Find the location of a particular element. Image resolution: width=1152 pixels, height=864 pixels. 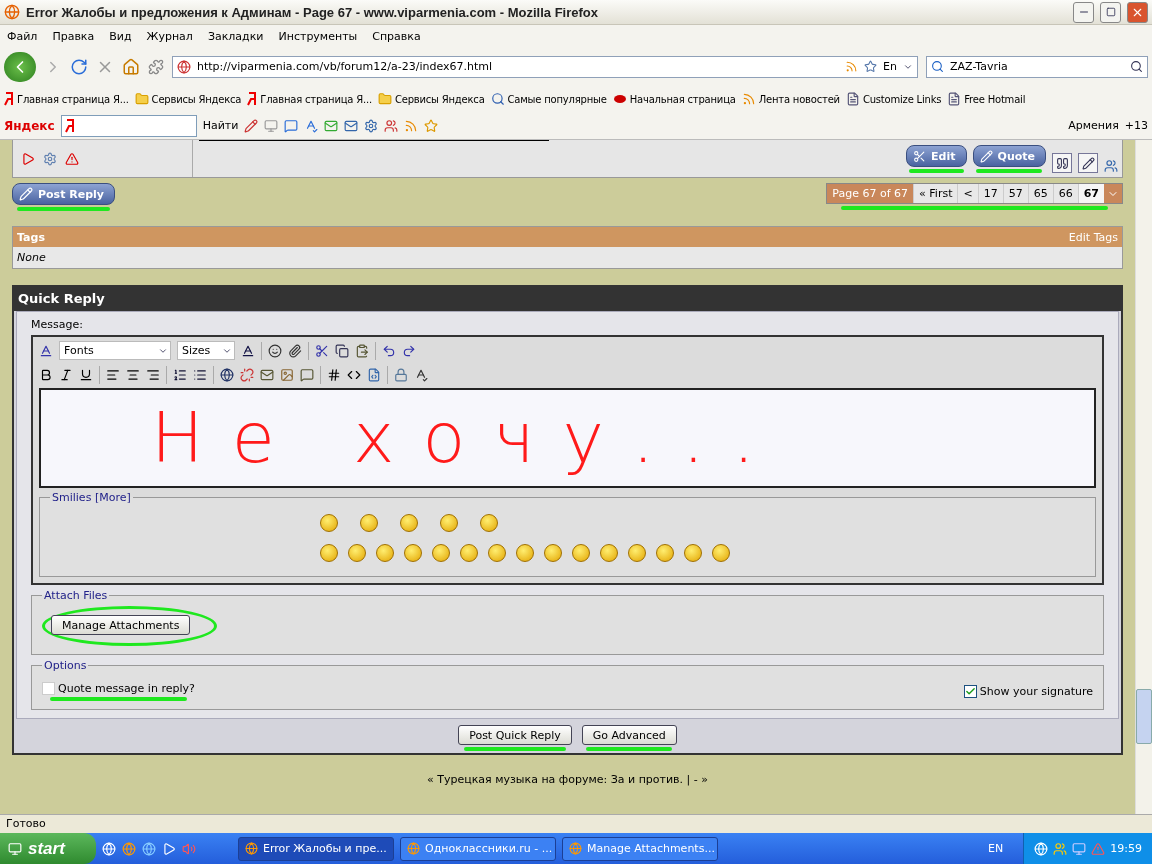

home-icon is located at coordinates (131, 66).